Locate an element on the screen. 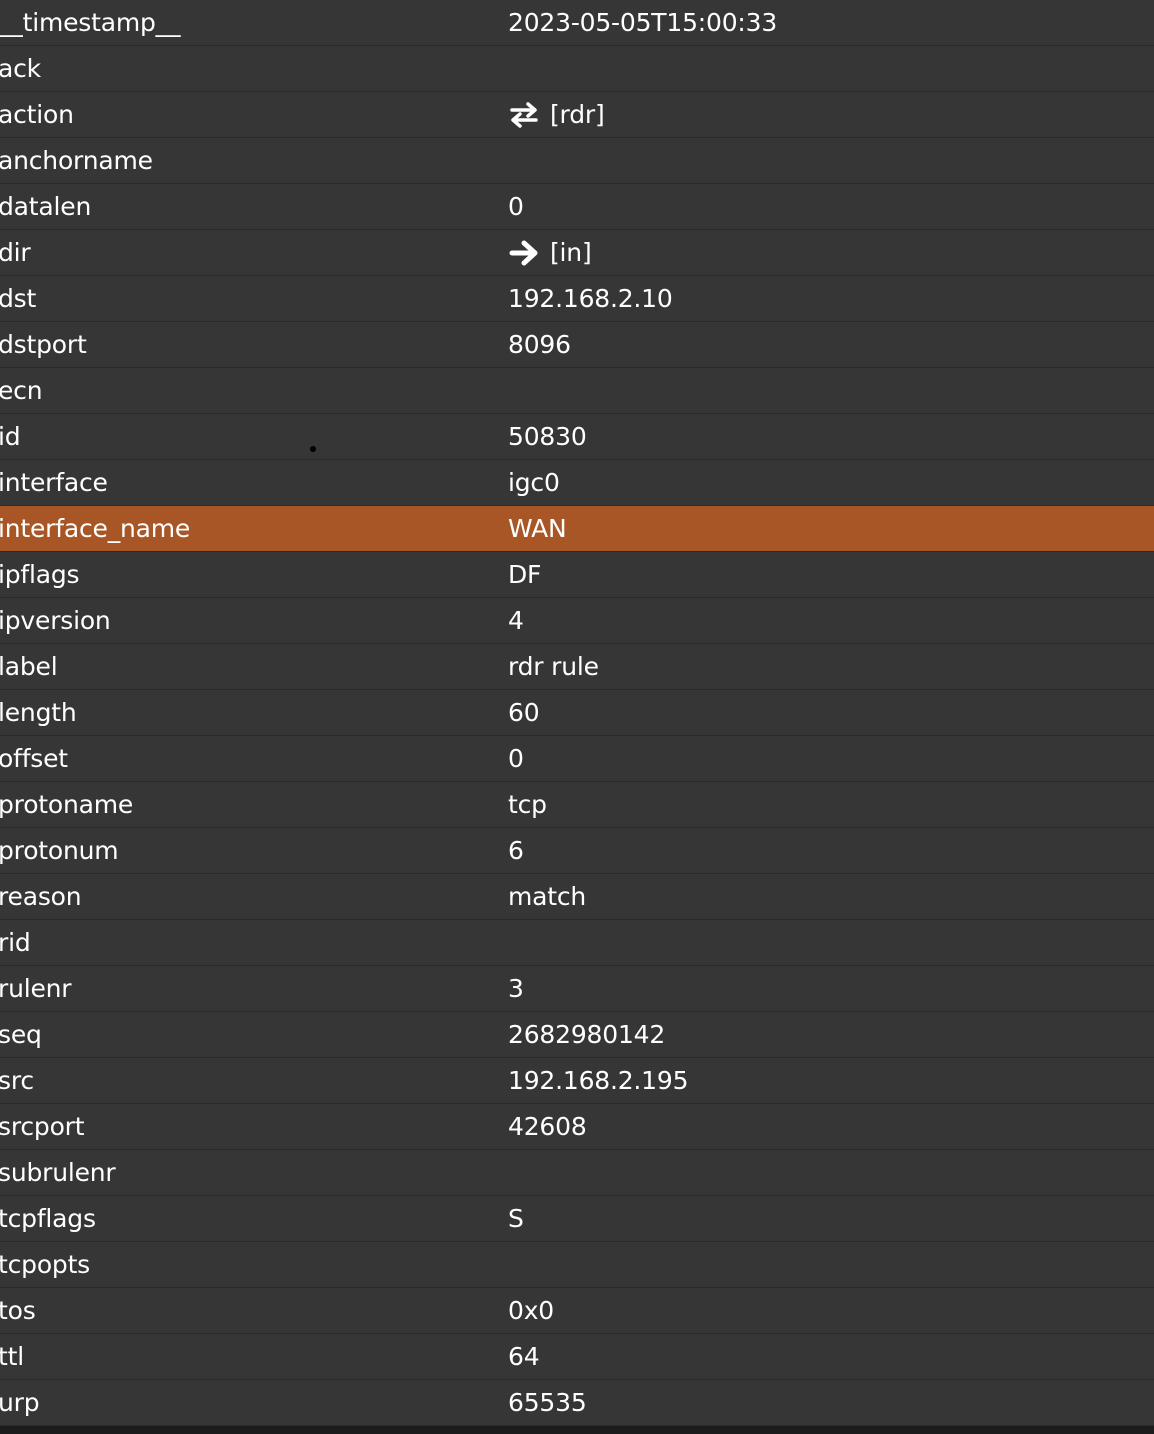 The height and width of the screenshot is (1434, 1154). field-value: 64 is located at coordinates (524, 1357).